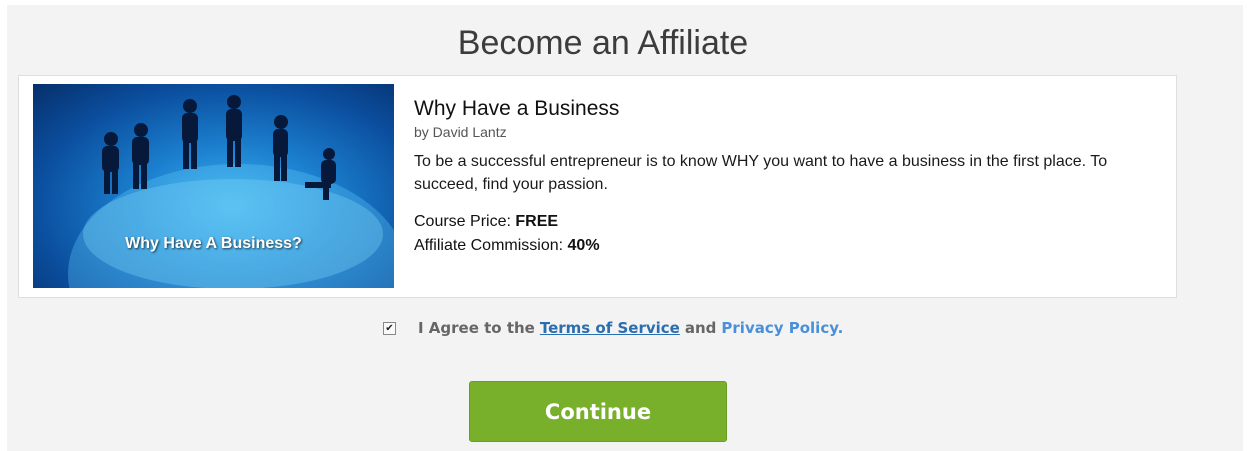 This screenshot has width=1250, height=451. Describe the element at coordinates (789, 246) in the screenshot. I see `affiliate-commission: Affiliate Commission: 40%` at that location.